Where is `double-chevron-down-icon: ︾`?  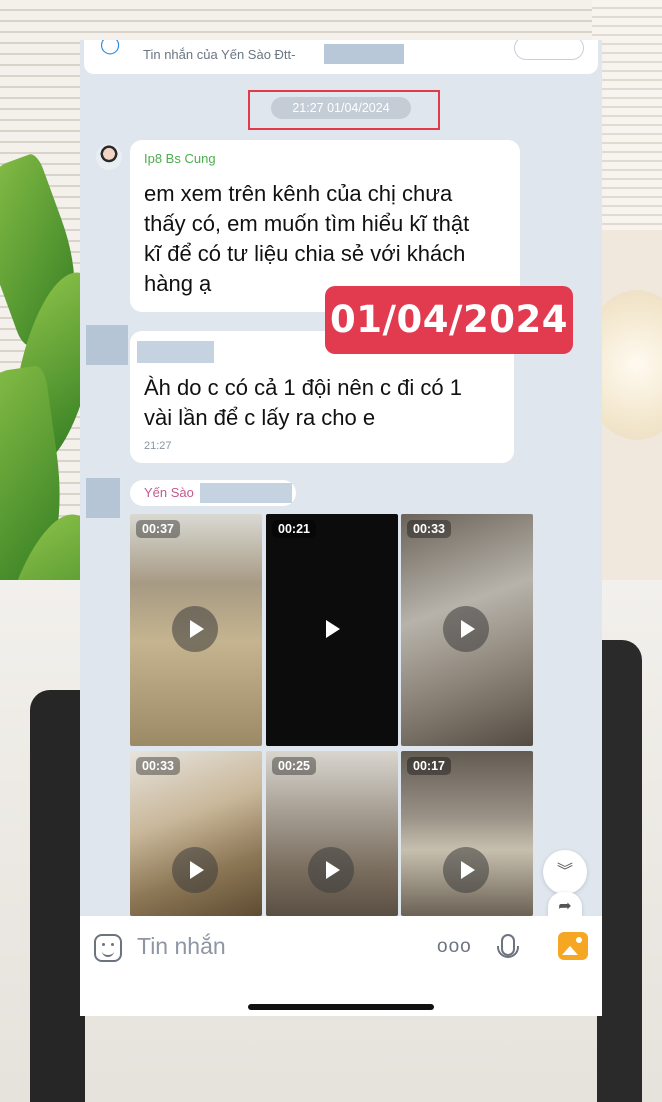 double-chevron-down-icon: ︾ is located at coordinates (564, 871).